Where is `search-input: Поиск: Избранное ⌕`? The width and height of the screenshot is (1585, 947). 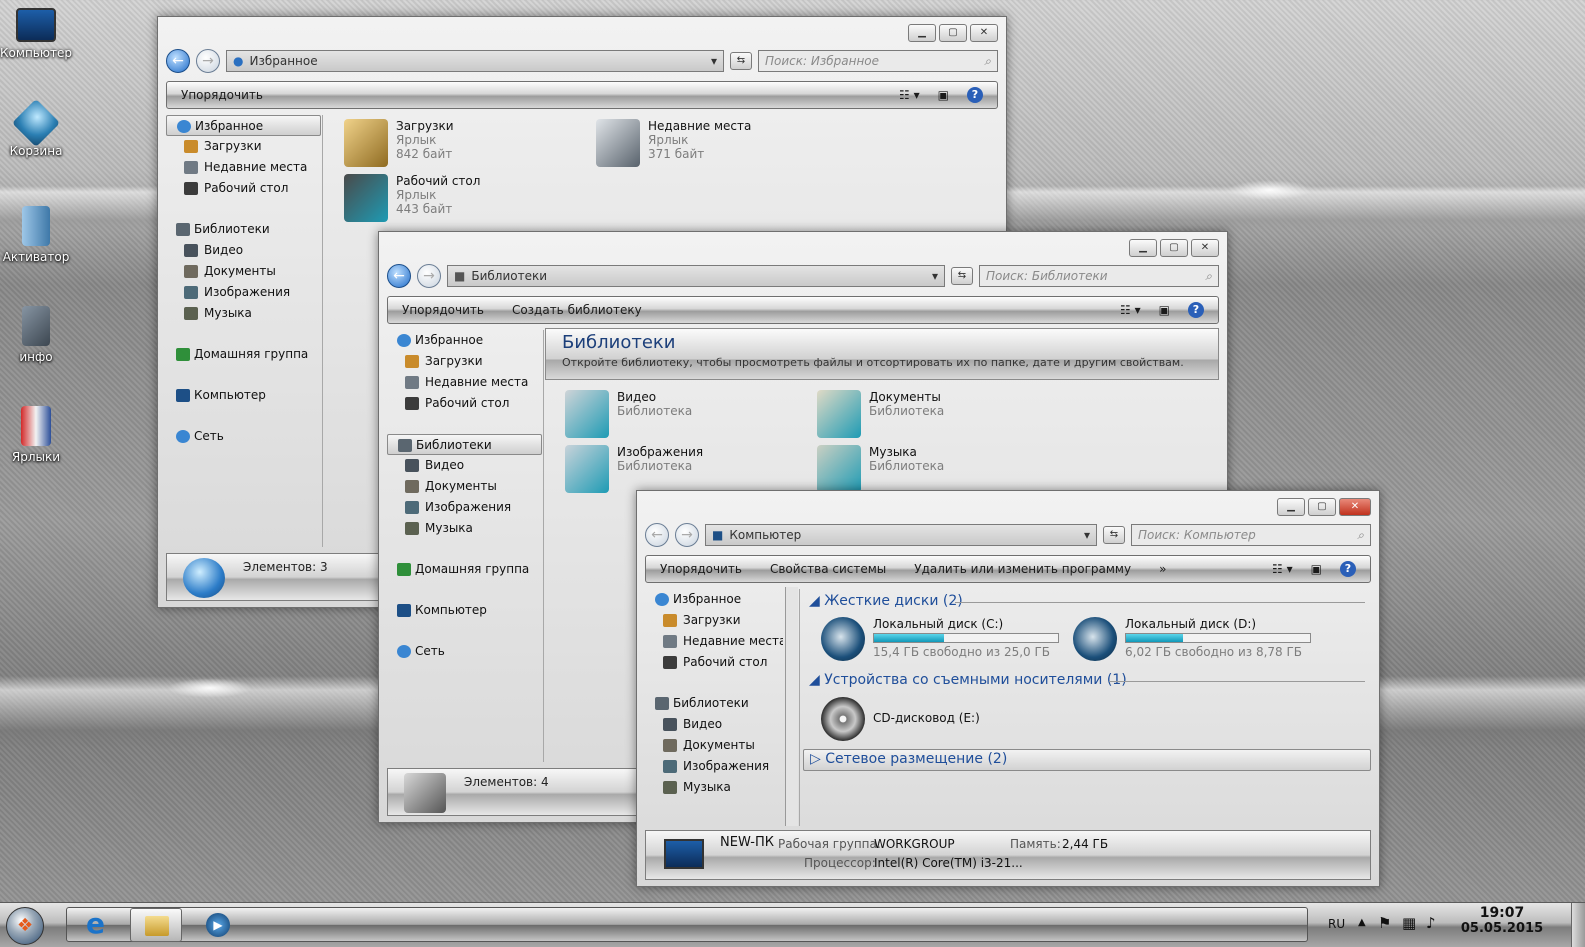
search-input: Поиск: Избранное ⌕ is located at coordinates (878, 61).